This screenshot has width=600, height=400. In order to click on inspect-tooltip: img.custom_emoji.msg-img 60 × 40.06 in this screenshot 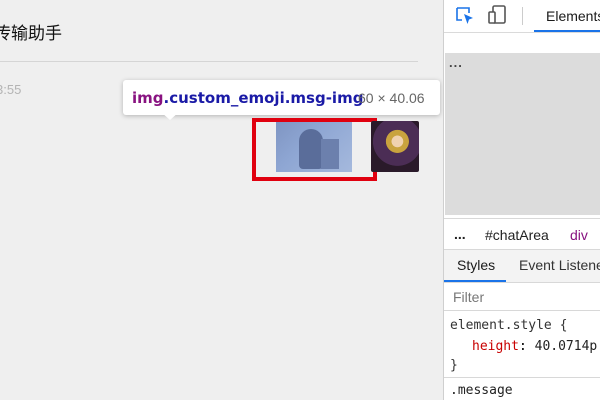, I will do `click(281, 97)`.